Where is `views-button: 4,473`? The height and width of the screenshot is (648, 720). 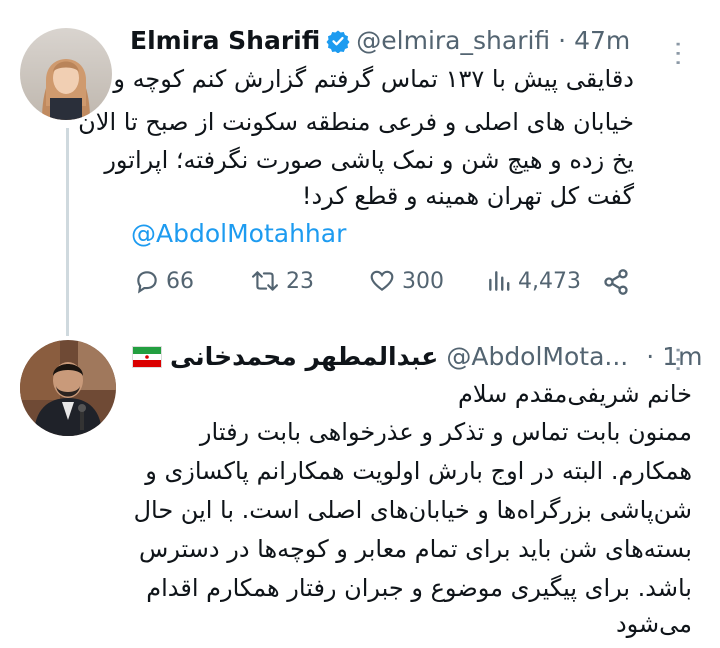 views-button: 4,473 is located at coordinates (533, 281).